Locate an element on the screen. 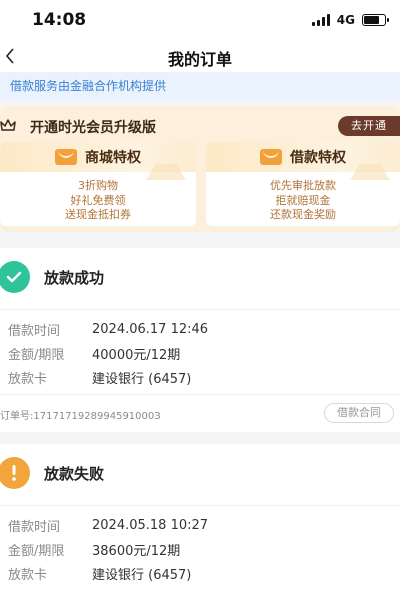  info-row: 金额/期限 40000元/12期 is located at coordinates (200, 353).